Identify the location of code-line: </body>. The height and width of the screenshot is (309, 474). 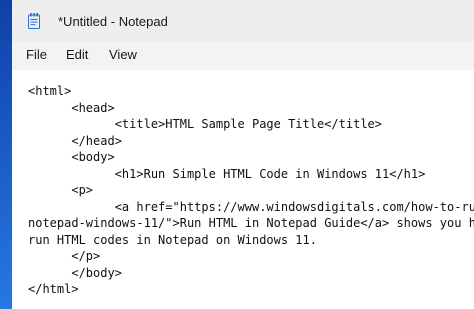
(75, 272).